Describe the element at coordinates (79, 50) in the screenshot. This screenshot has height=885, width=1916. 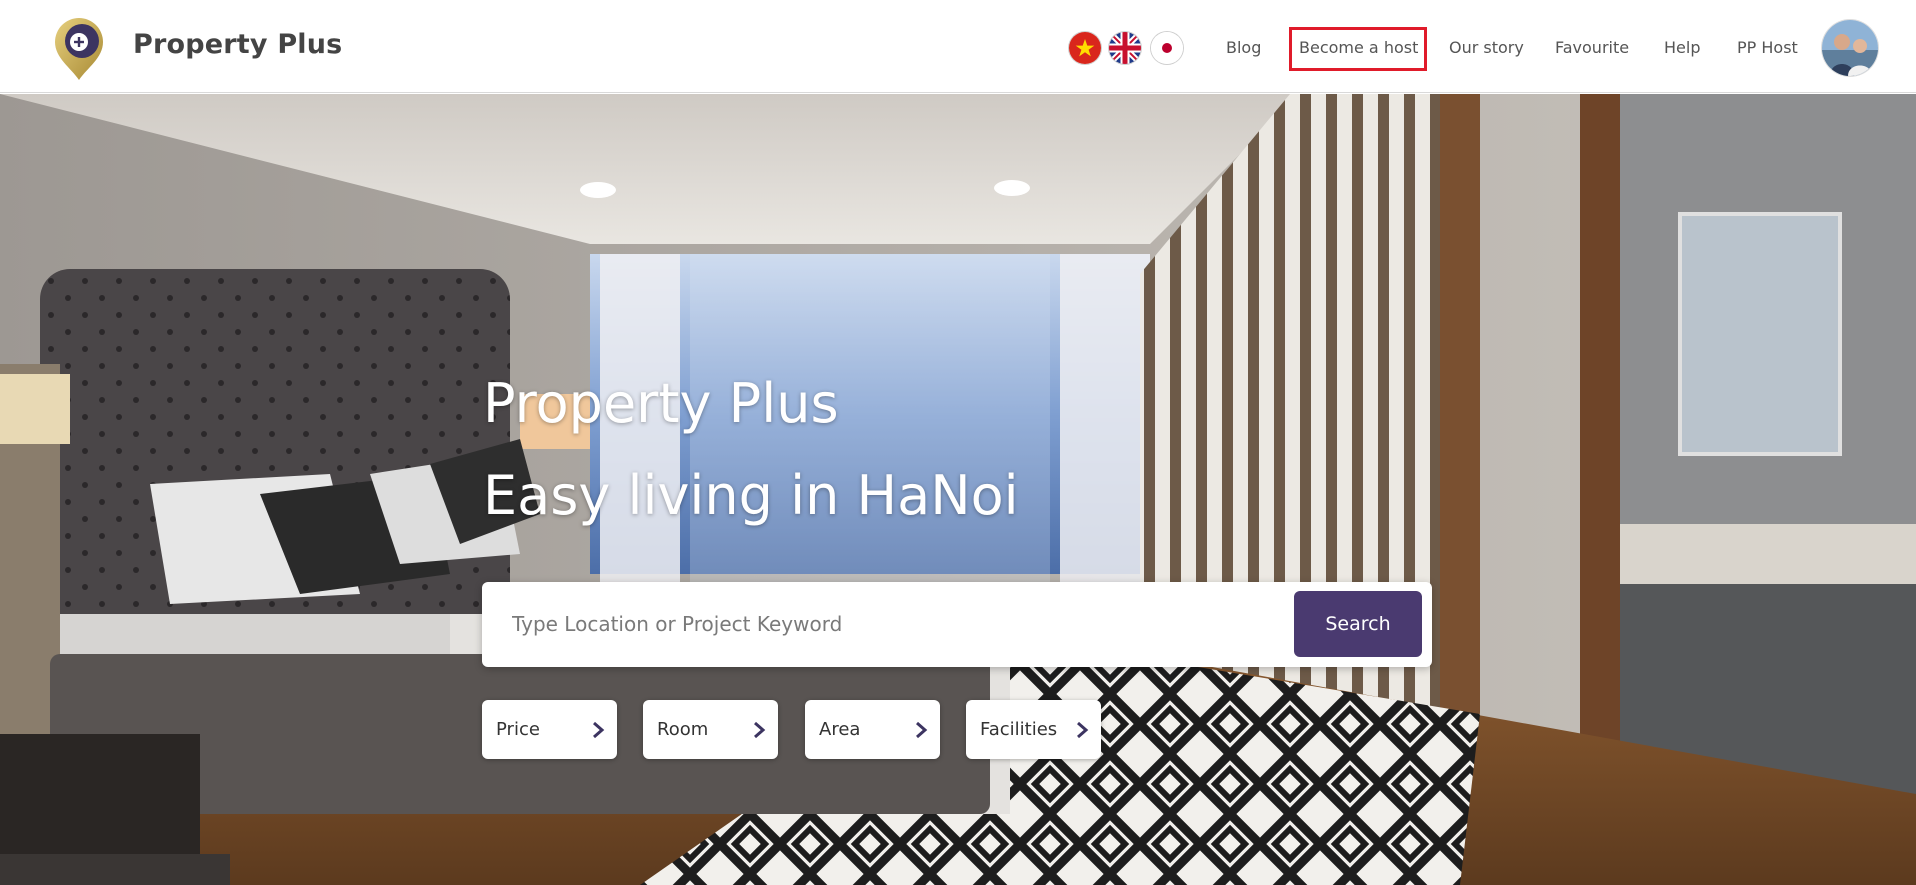
I see `property-plus-logo-icon` at that location.